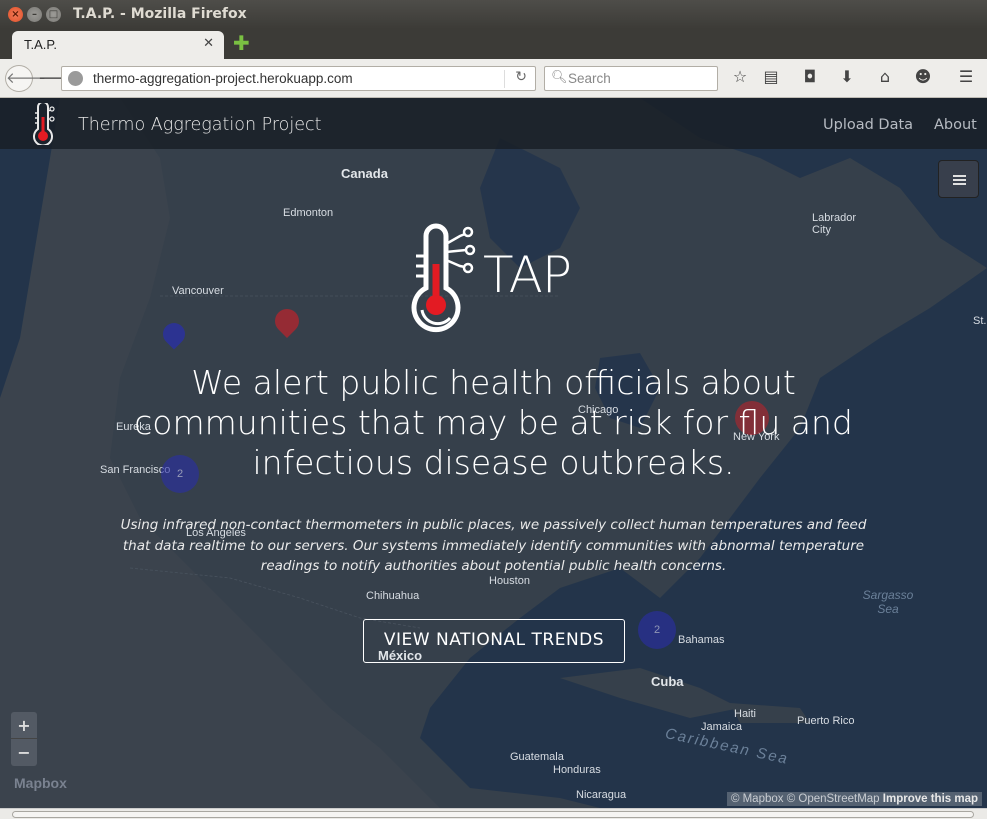 The image size is (987, 819). What do you see at coordinates (41, 44) in the screenshot?
I see `tab-label: T.A.P.` at bounding box center [41, 44].